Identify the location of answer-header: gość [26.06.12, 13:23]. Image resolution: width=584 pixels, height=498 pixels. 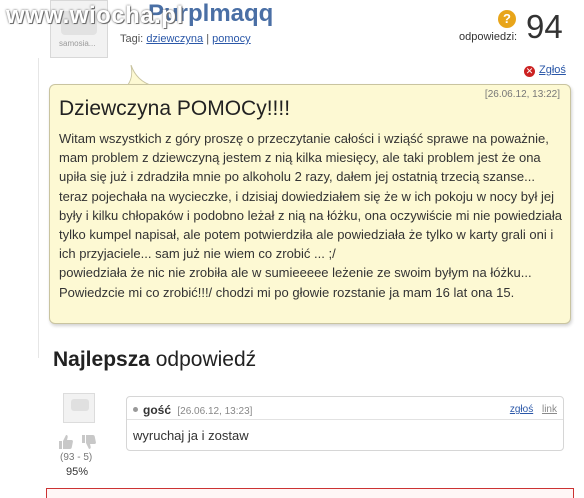
(192, 410).